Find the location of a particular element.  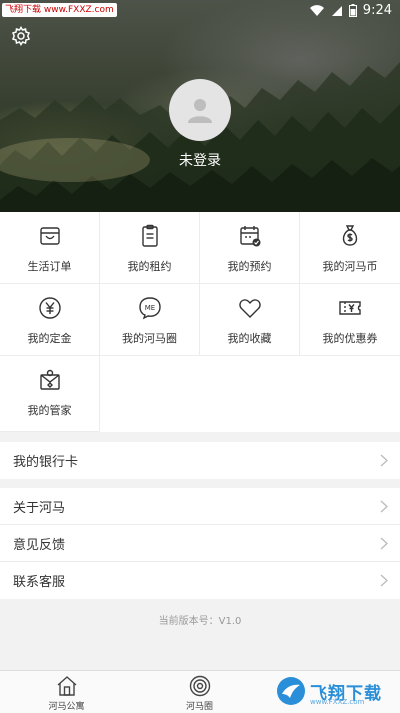

menu-item-my-lease: 我的租约 is located at coordinates (150, 248).